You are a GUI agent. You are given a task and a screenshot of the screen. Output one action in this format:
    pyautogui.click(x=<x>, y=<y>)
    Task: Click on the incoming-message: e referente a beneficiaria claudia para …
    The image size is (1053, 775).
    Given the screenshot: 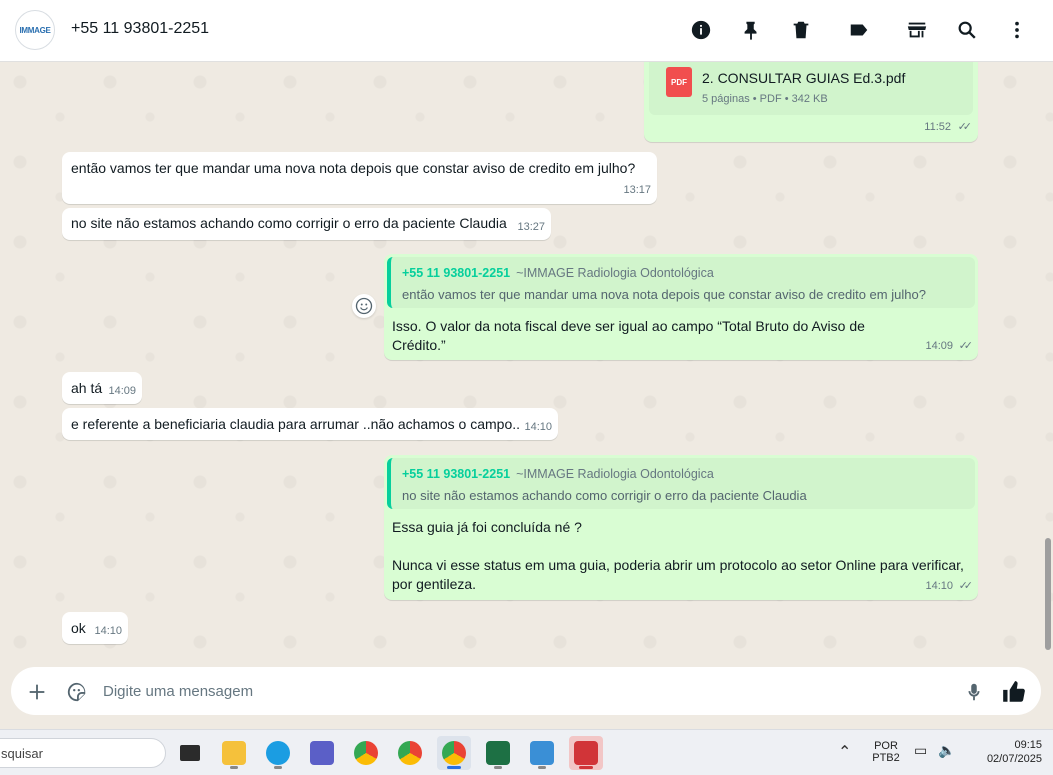 What is the action you would take?
    pyautogui.click(x=310, y=424)
    